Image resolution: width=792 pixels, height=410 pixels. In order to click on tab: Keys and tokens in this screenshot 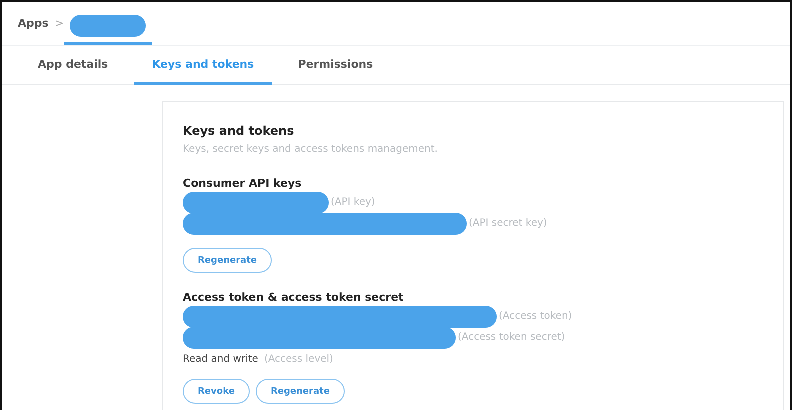, I will do `click(203, 65)`.